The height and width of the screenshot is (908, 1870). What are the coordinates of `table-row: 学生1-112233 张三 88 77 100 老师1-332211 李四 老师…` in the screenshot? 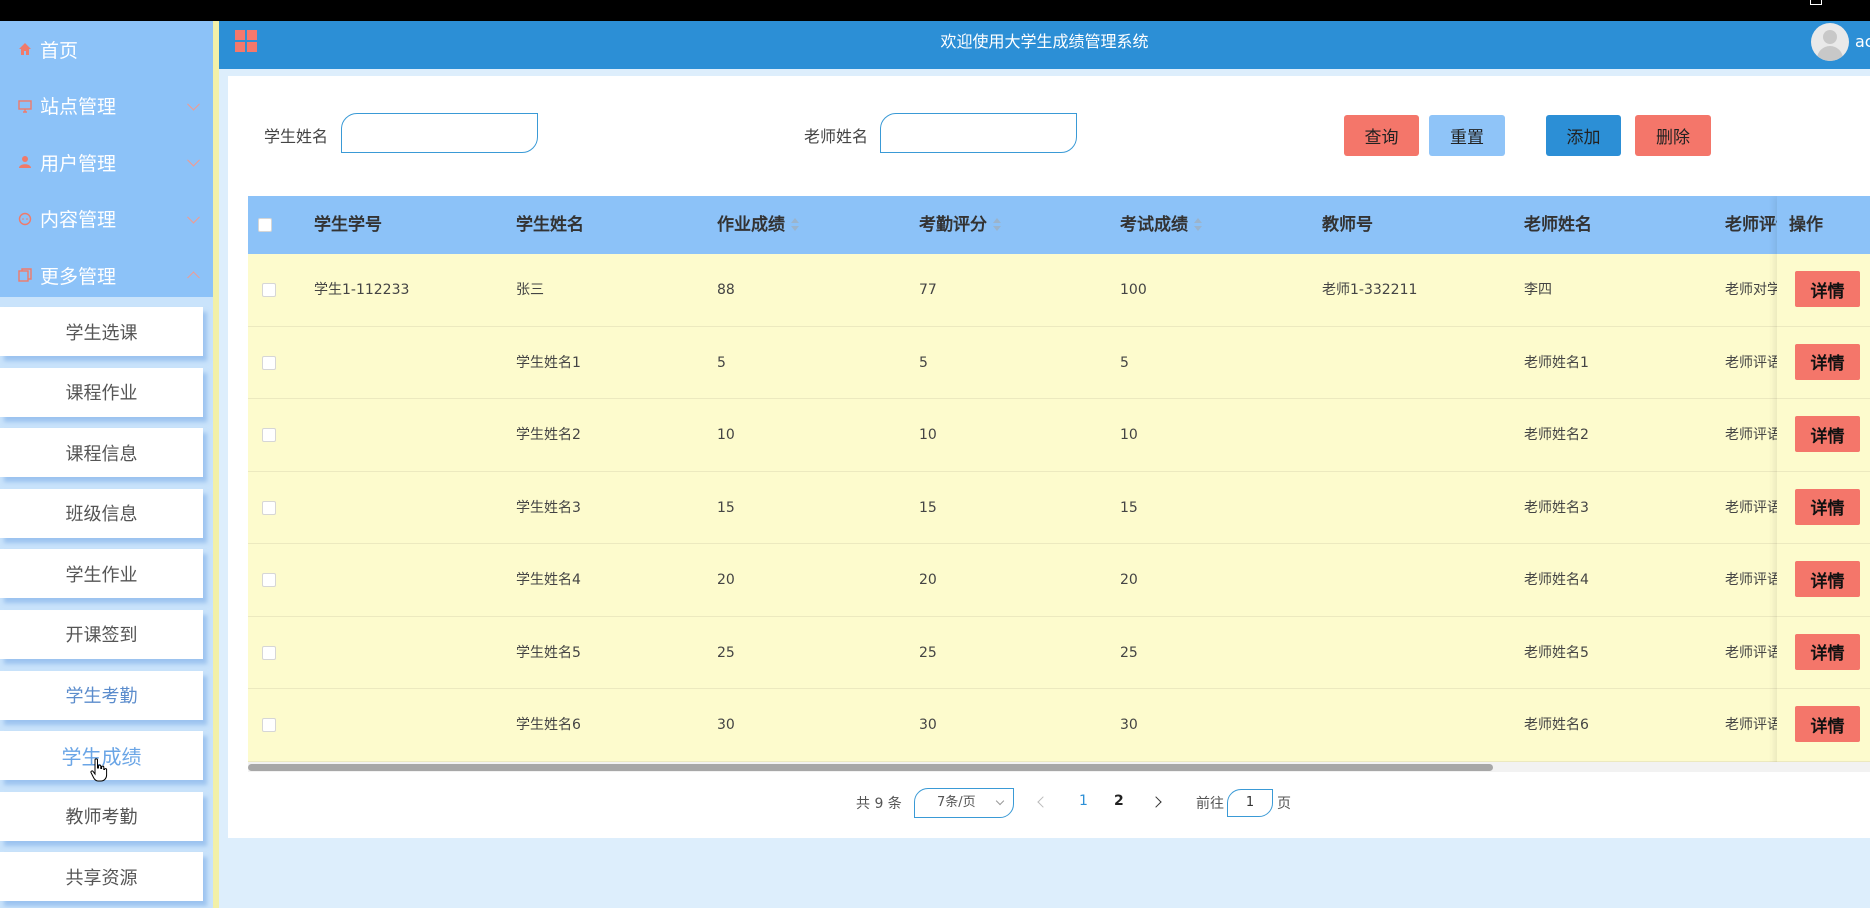 It's located at (1059, 290).